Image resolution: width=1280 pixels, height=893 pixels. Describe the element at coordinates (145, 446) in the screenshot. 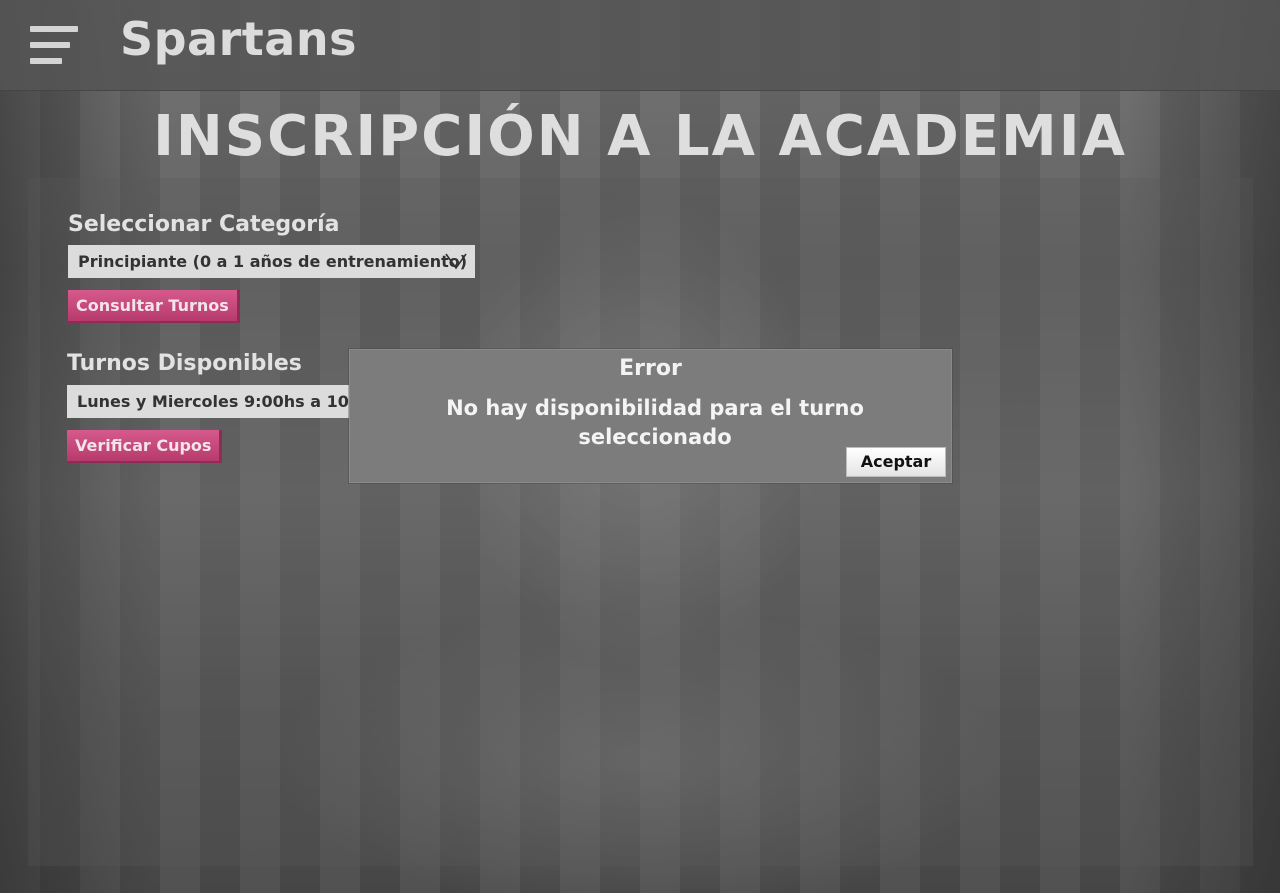

I see `verificar-cupos-button: Verificar Cupos` at that location.